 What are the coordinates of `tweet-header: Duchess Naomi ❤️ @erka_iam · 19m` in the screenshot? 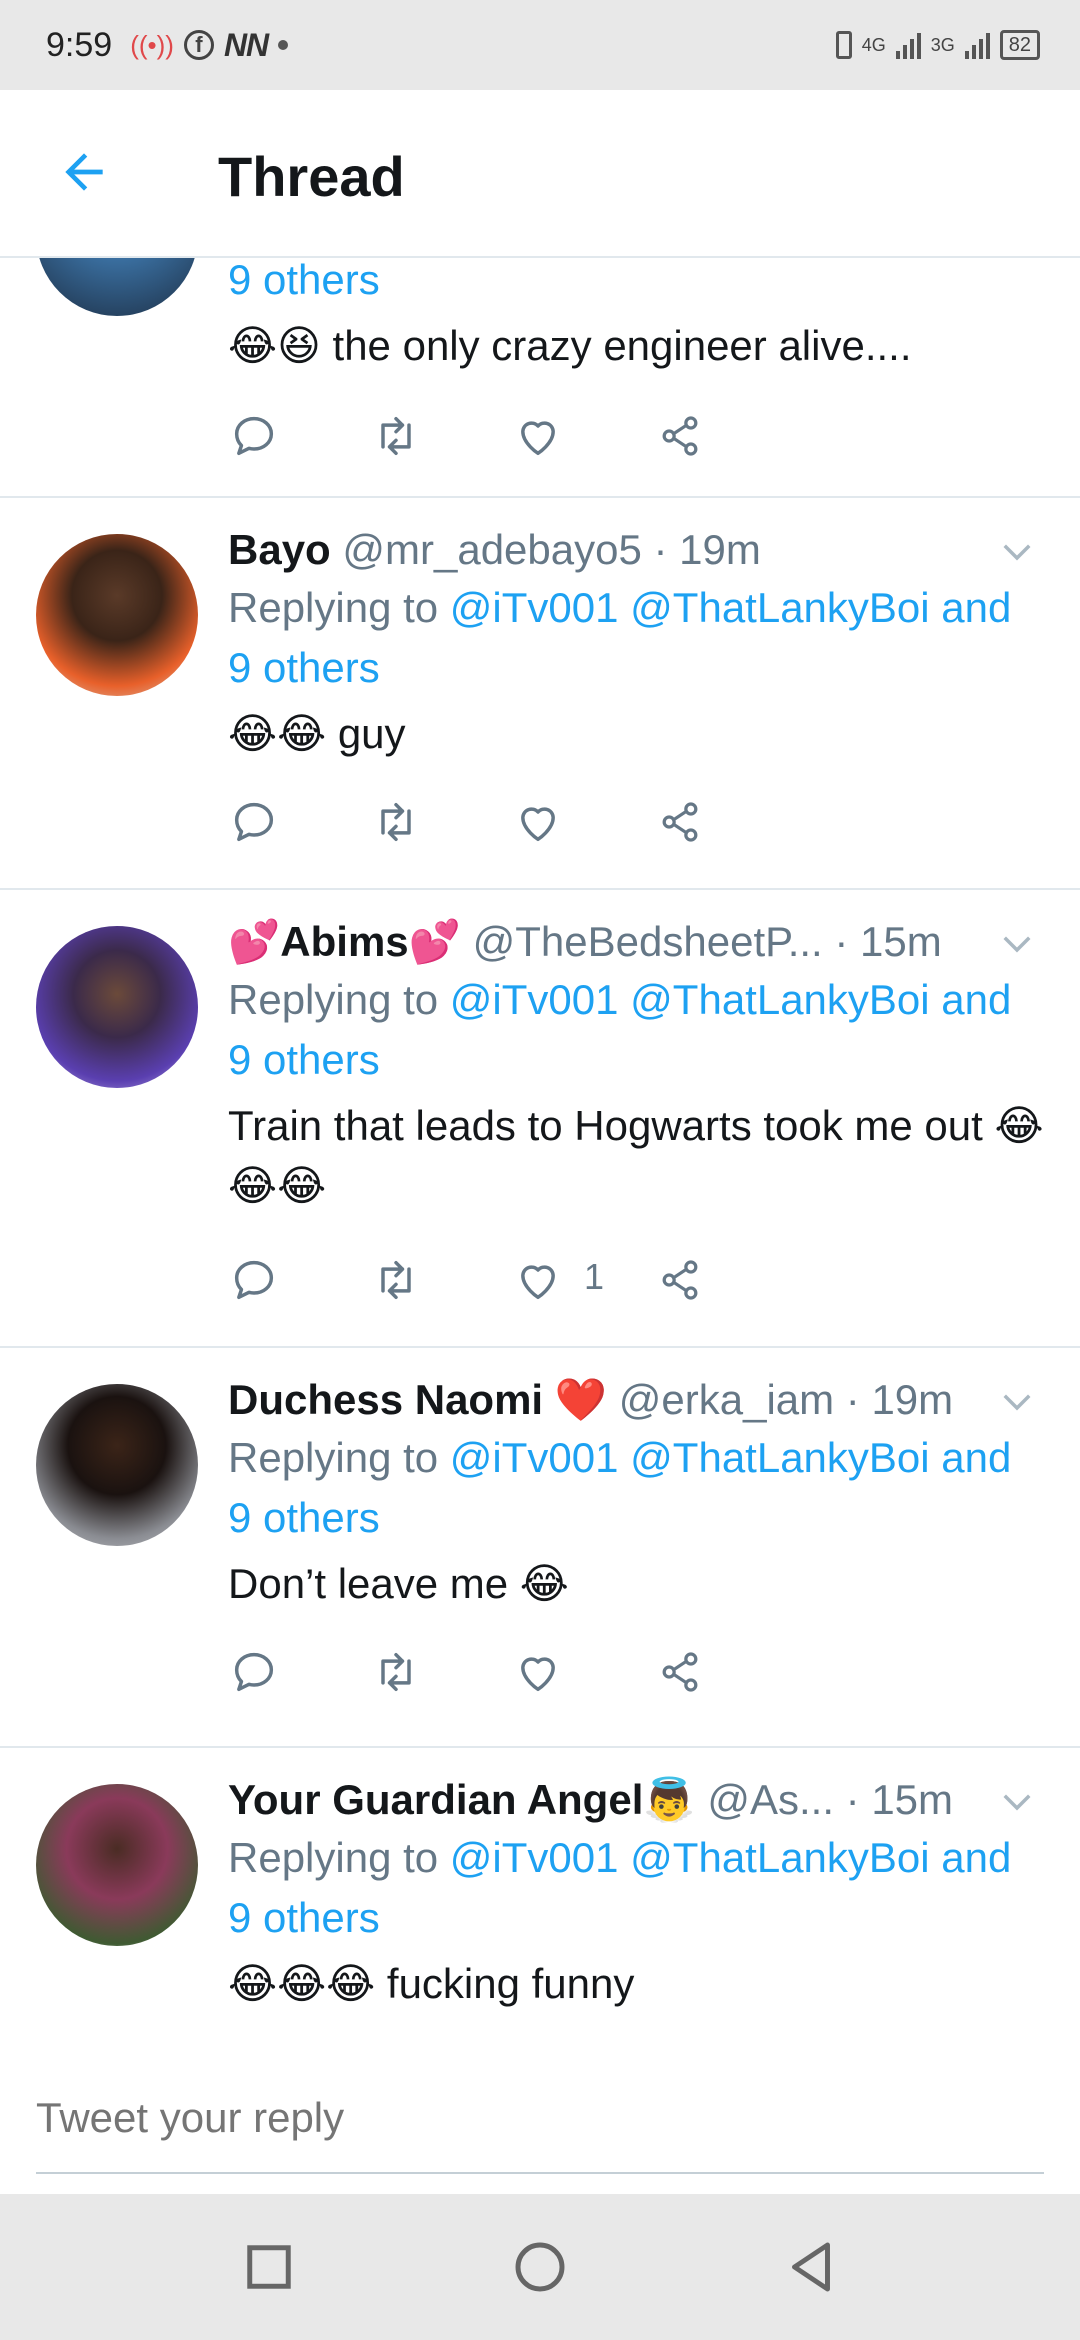 It's located at (636, 1400).